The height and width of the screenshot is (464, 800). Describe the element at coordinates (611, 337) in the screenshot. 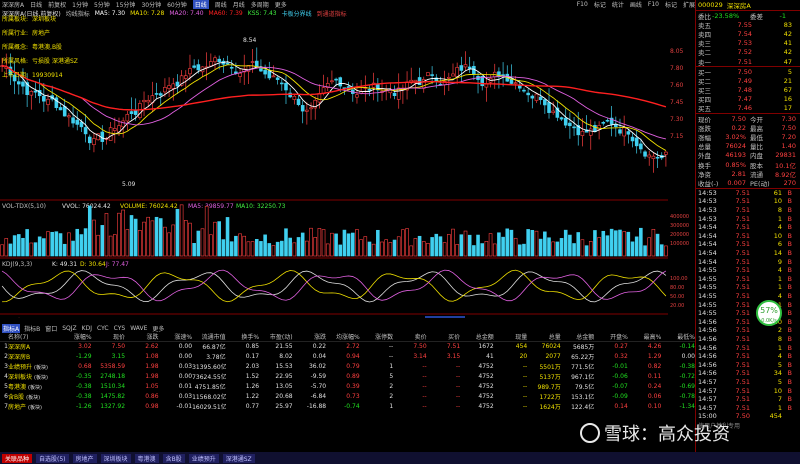

I see `table-header: 开盘%` at that location.